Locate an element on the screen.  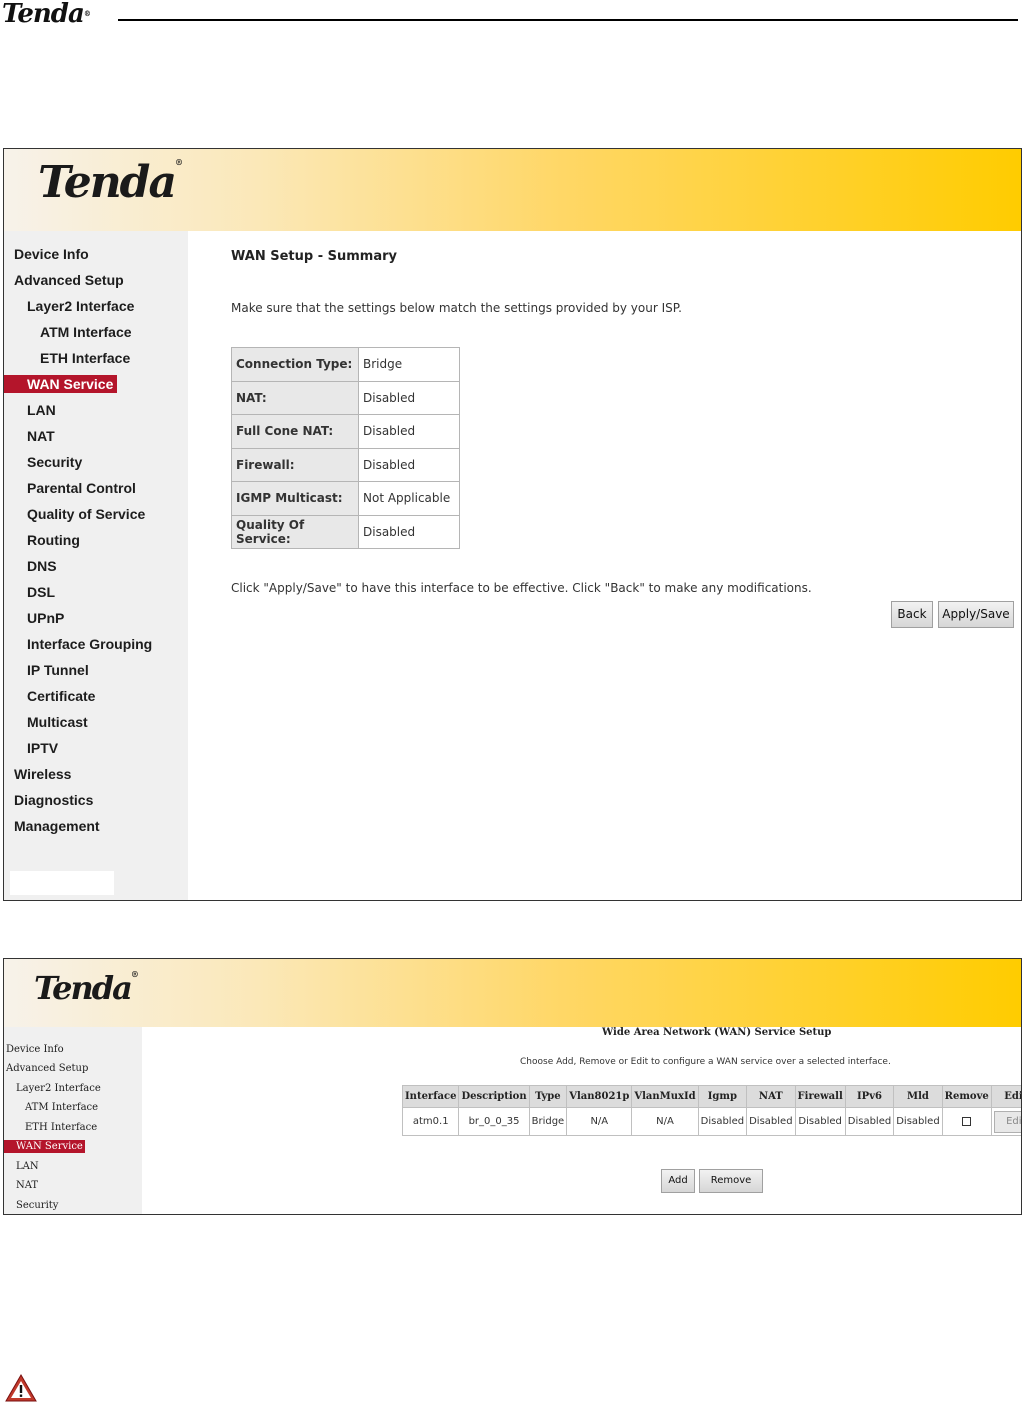
cell-mld: Disabled is located at coordinates (918, 1121).